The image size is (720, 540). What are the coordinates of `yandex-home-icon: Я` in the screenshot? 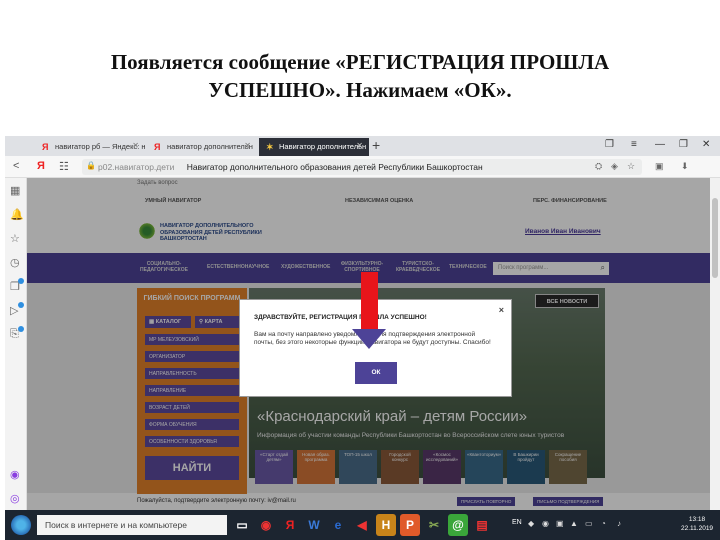 It's located at (41, 166).